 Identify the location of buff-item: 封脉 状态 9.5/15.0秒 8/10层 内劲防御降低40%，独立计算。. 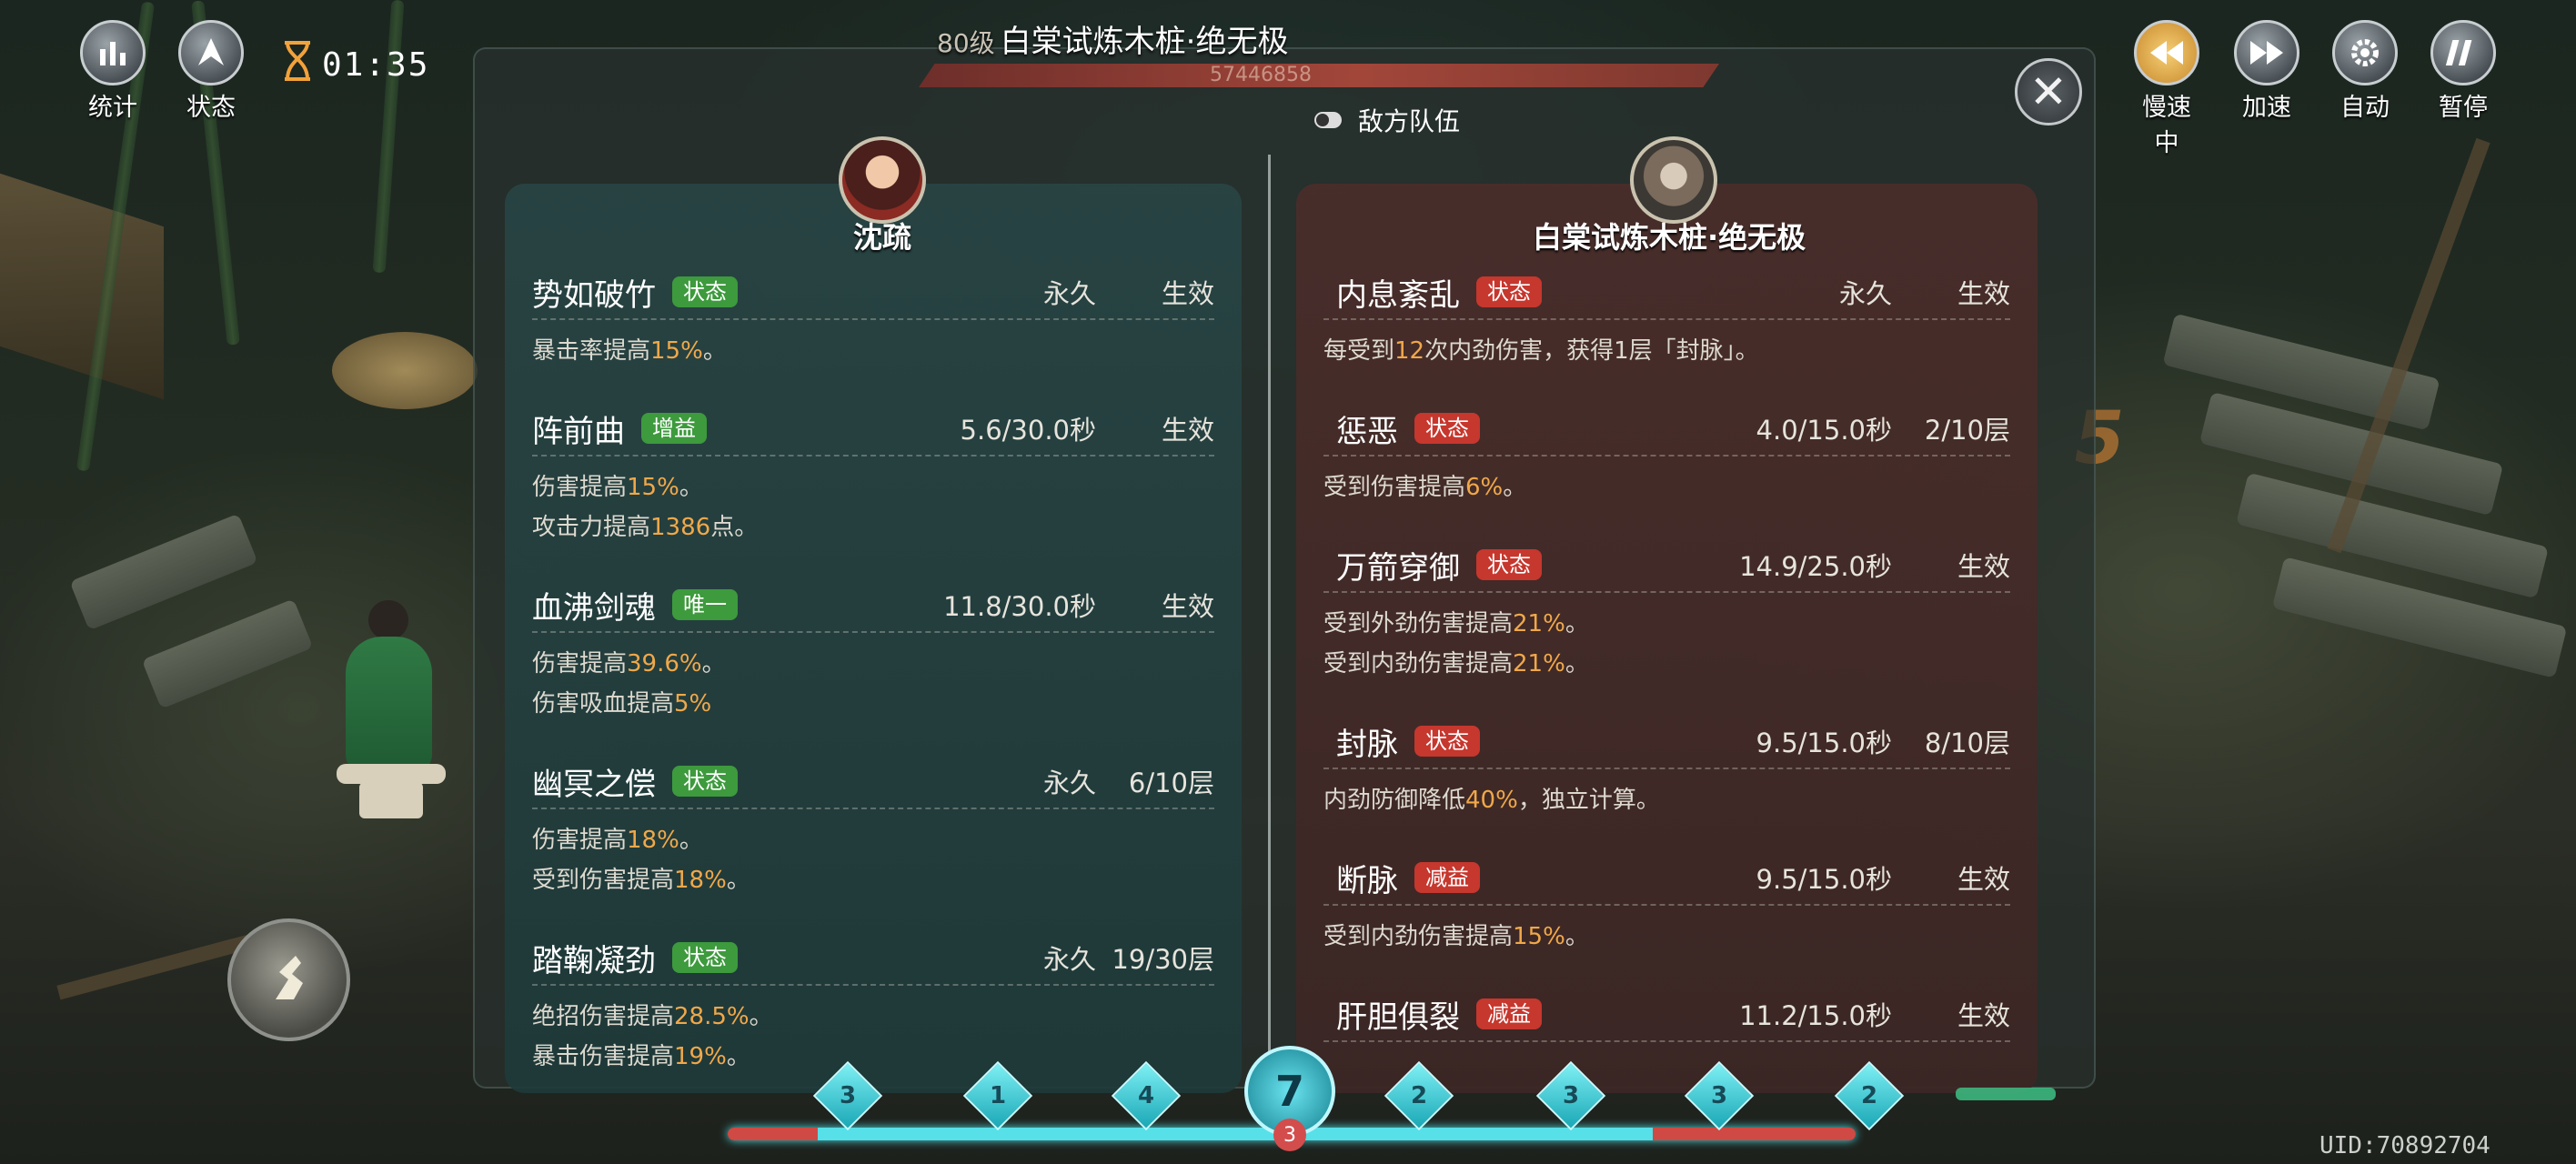
(1666, 783).